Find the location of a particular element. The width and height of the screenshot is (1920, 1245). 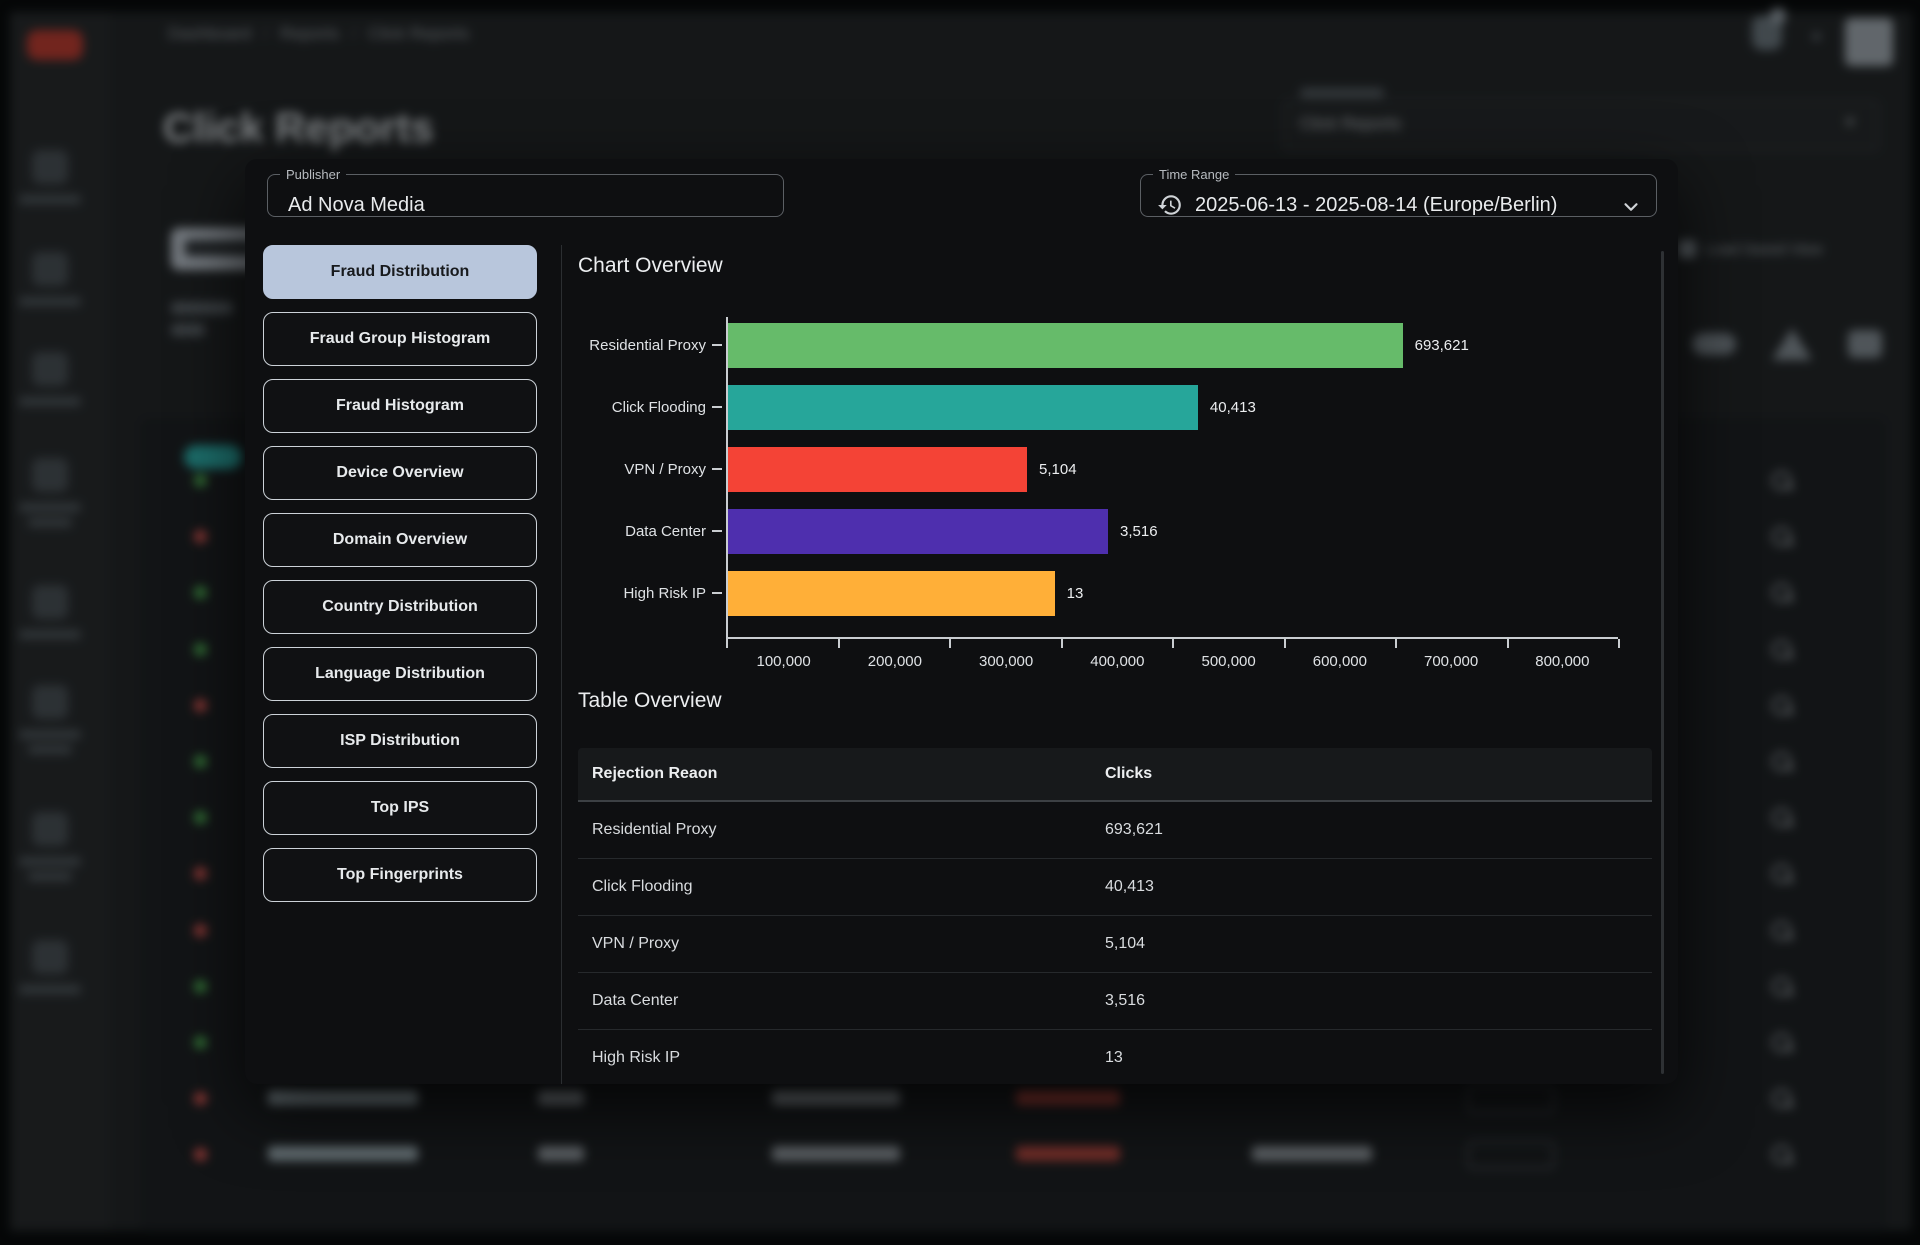

cell-clicks: 13 is located at coordinates (1114, 1057).